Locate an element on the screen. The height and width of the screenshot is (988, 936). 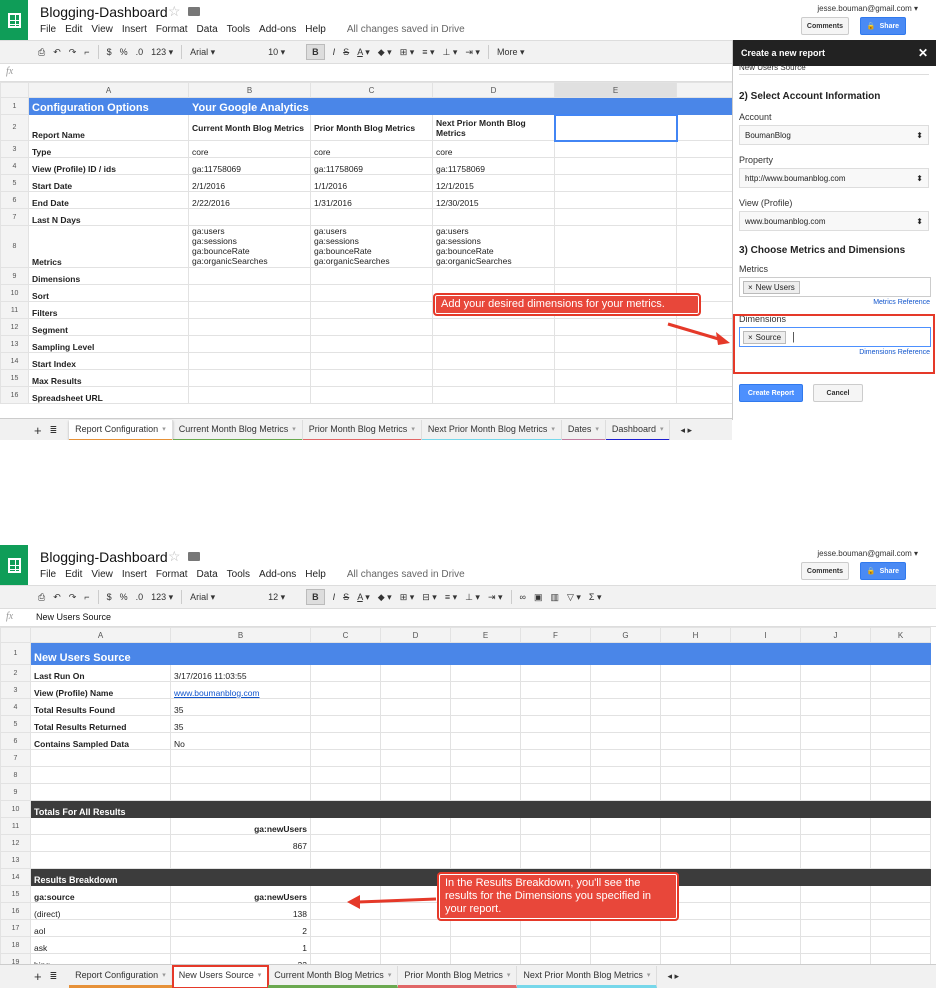
star-icon: ☆ is located at coordinates (174, 556).